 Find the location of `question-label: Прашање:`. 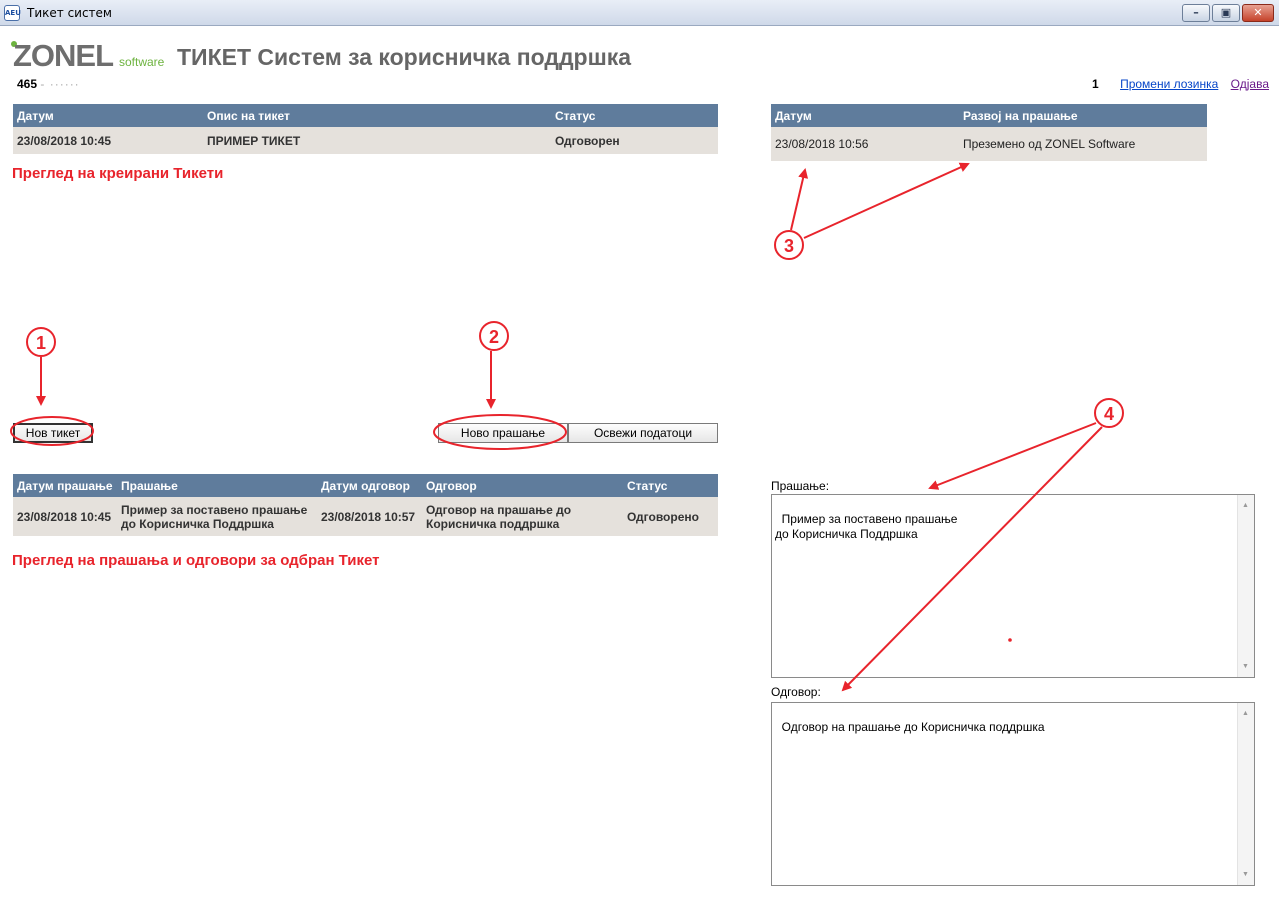

question-label: Прашање: is located at coordinates (800, 486).